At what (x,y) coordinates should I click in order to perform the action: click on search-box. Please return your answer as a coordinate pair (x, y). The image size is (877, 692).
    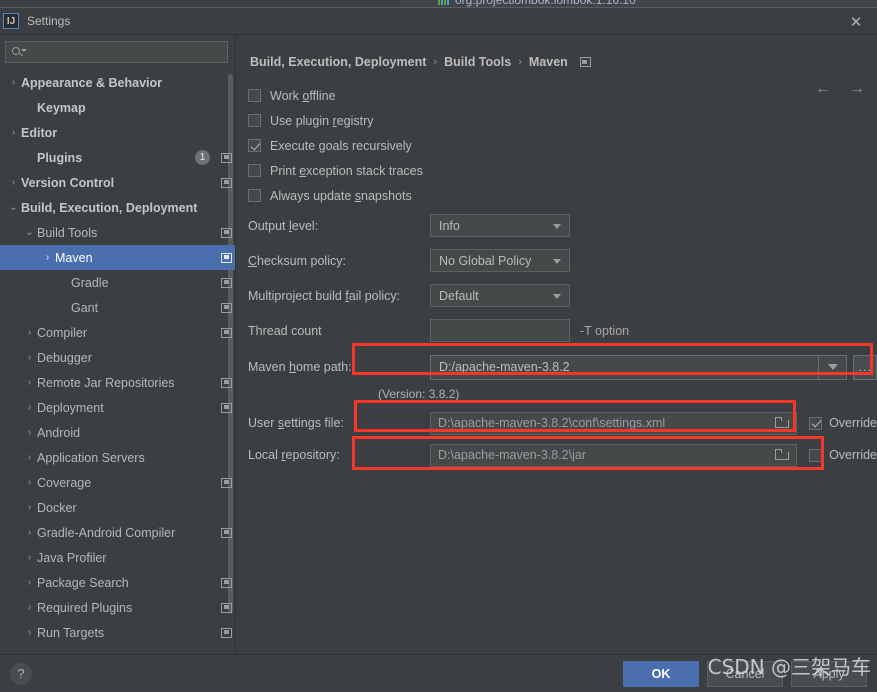
    Looking at the image, I should click on (116, 52).